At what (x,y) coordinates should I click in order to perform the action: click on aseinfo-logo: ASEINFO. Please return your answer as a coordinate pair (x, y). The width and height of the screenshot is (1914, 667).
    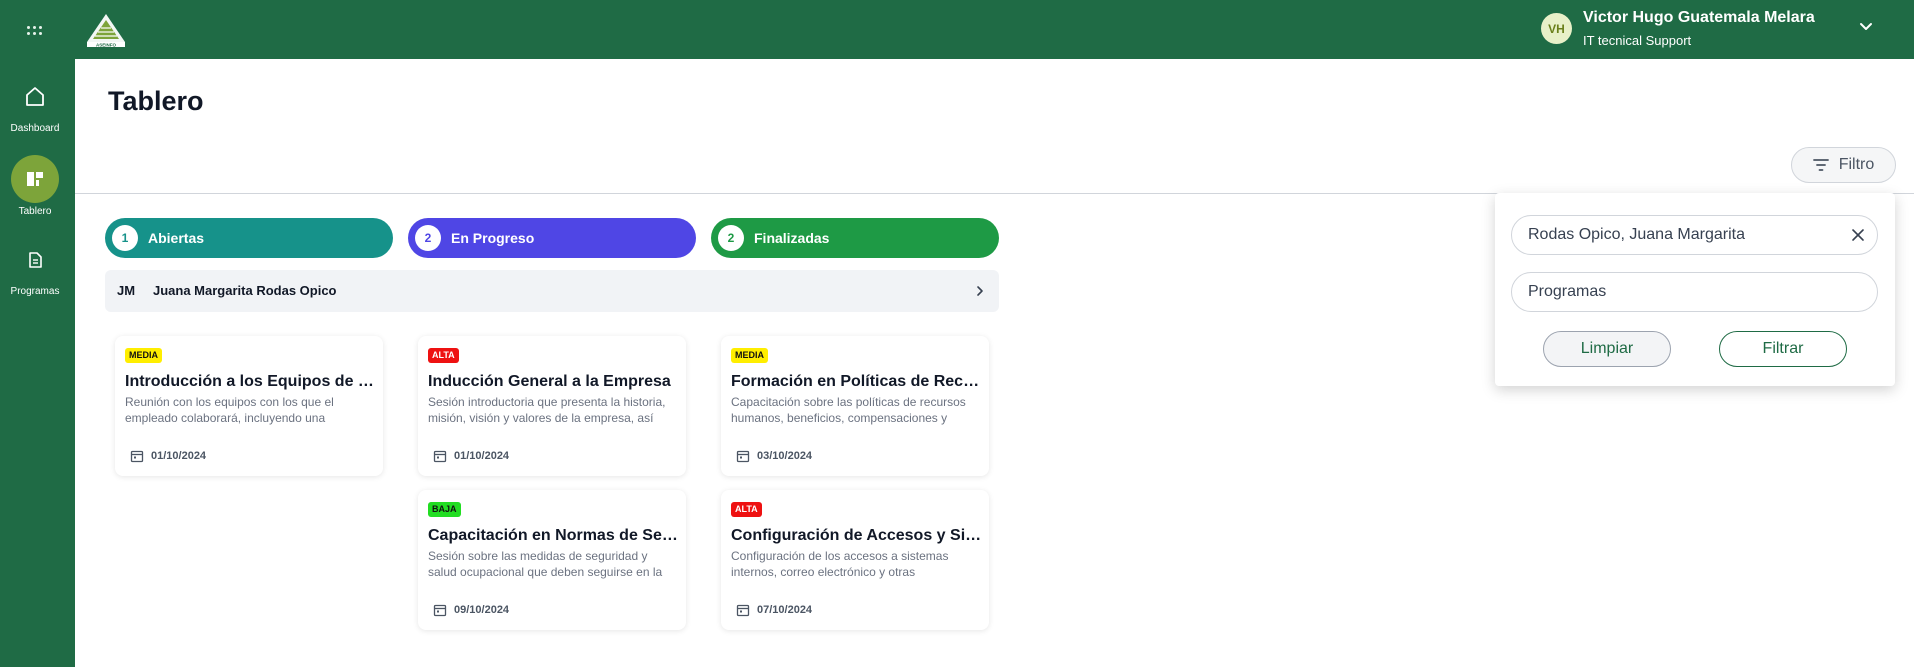
    Looking at the image, I should click on (106, 30).